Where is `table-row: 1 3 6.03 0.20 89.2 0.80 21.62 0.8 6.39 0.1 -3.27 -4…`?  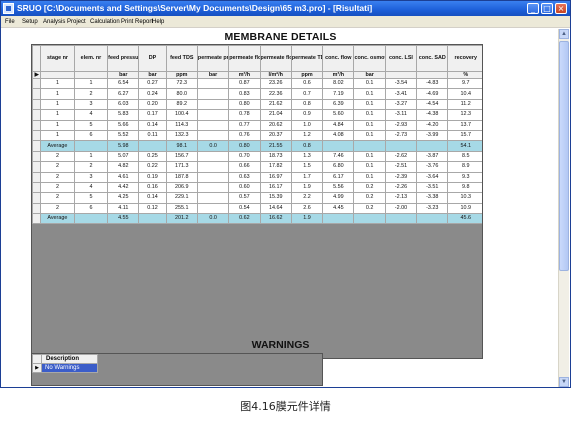 table-row: 1 3 6.03 0.20 89.2 0.80 21.62 0.8 6.39 0.1 -3.27 -4… is located at coordinates (257, 104).